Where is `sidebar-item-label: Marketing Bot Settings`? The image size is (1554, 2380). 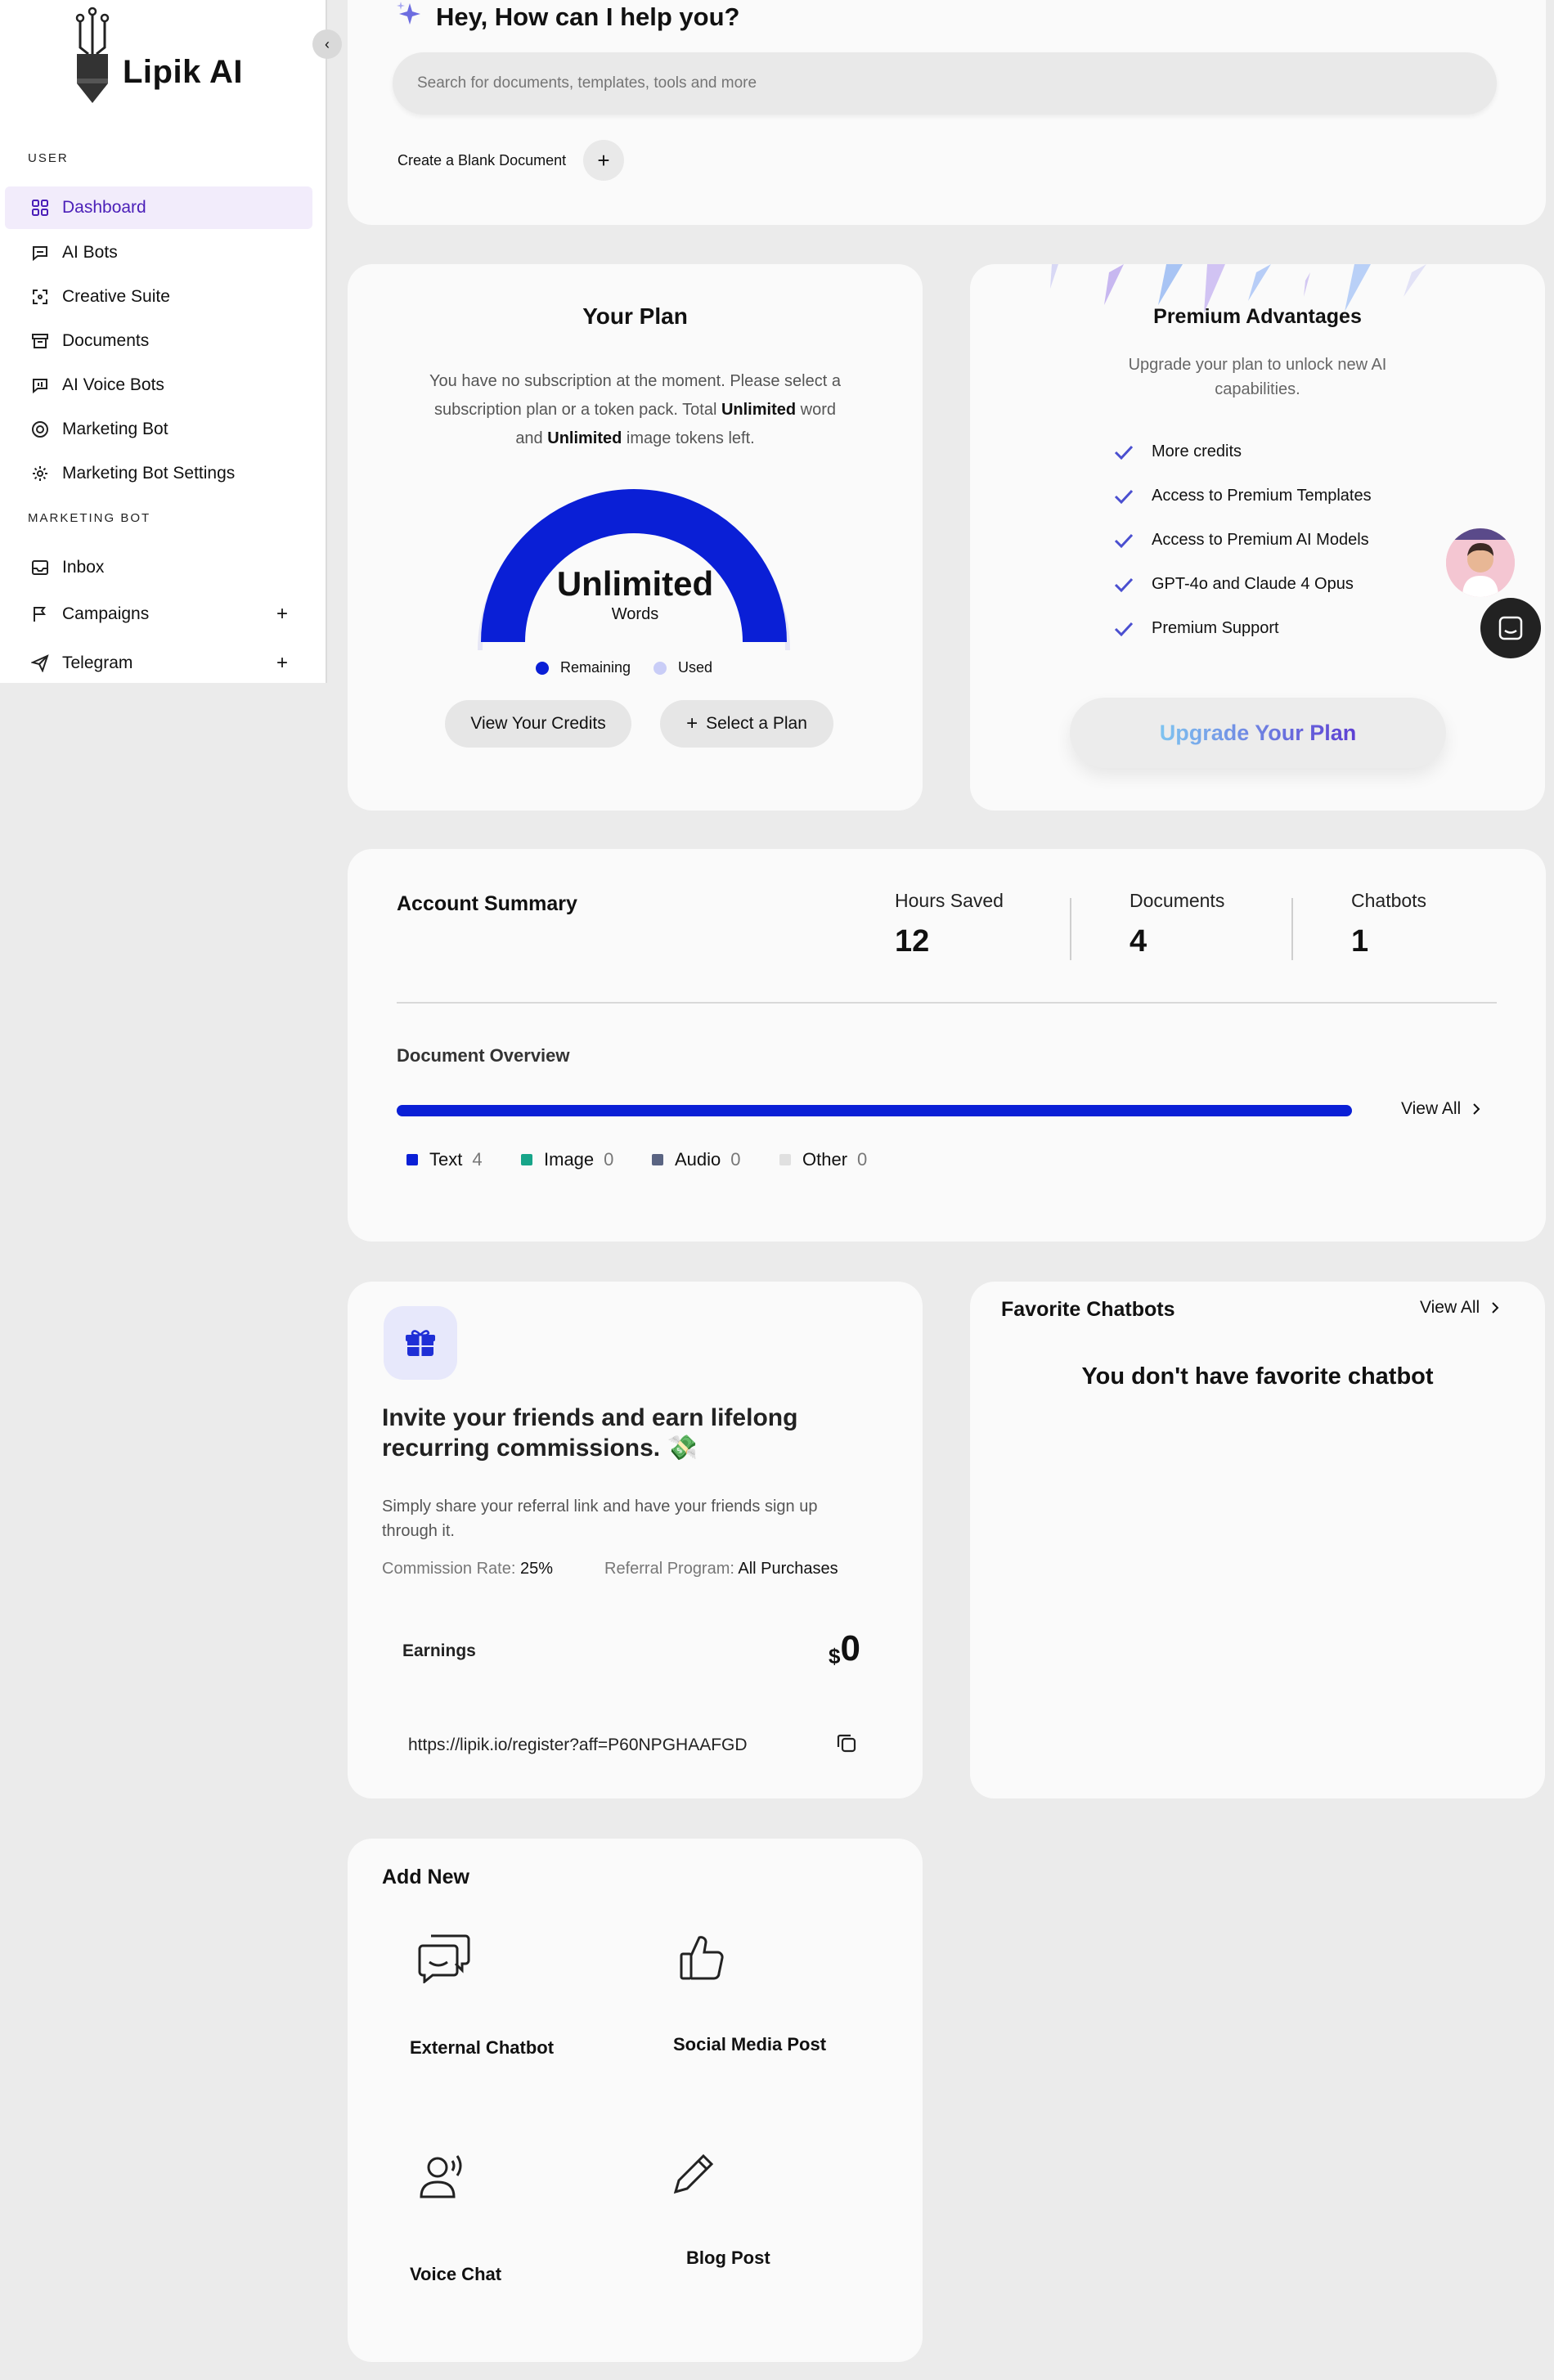 sidebar-item-label: Marketing Bot Settings is located at coordinates (149, 473).